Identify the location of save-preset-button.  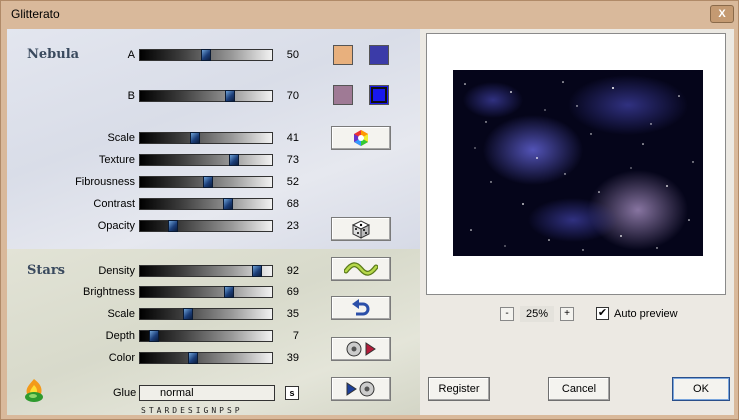
(361, 389).